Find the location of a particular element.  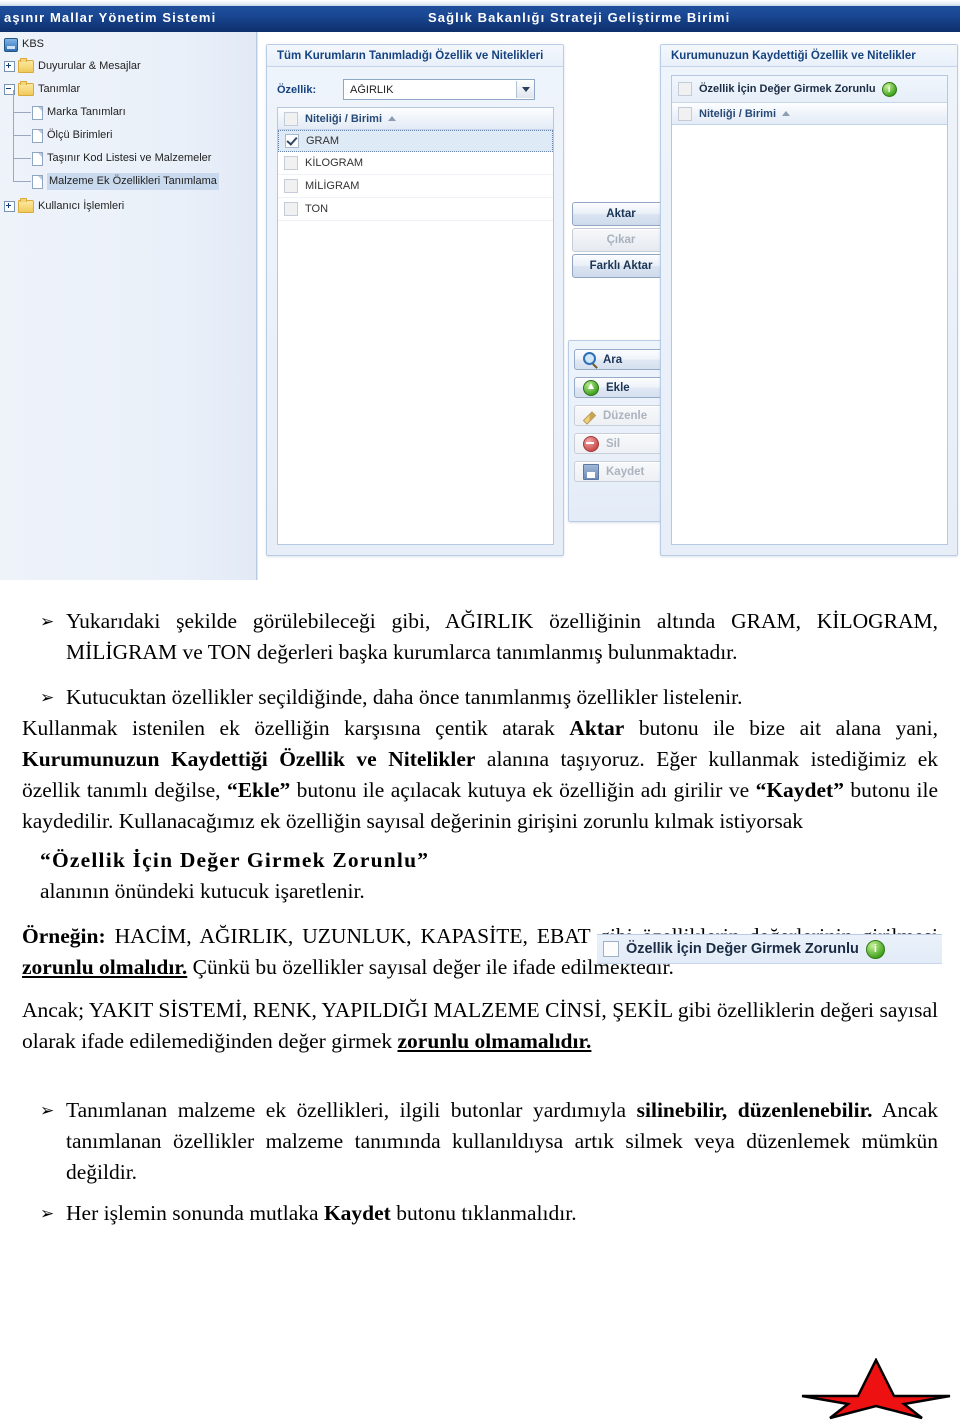

star-icon is located at coordinates (876, 1388).